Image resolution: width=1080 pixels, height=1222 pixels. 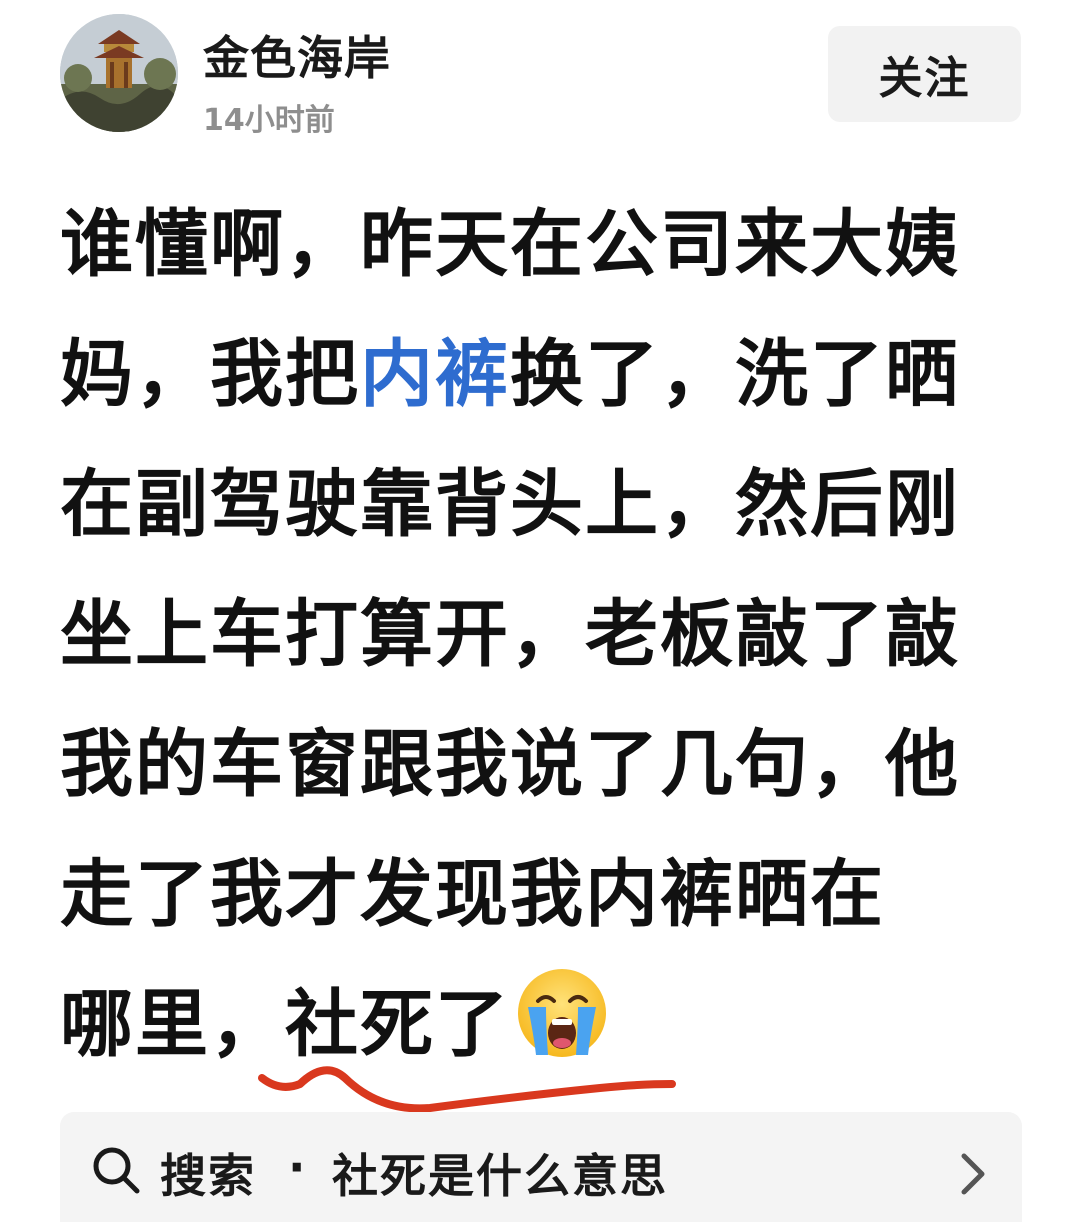 What do you see at coordinates (208, 1176) in the screenshot?
I see `search-label: 搜索` at bounding box center [208, 1176].